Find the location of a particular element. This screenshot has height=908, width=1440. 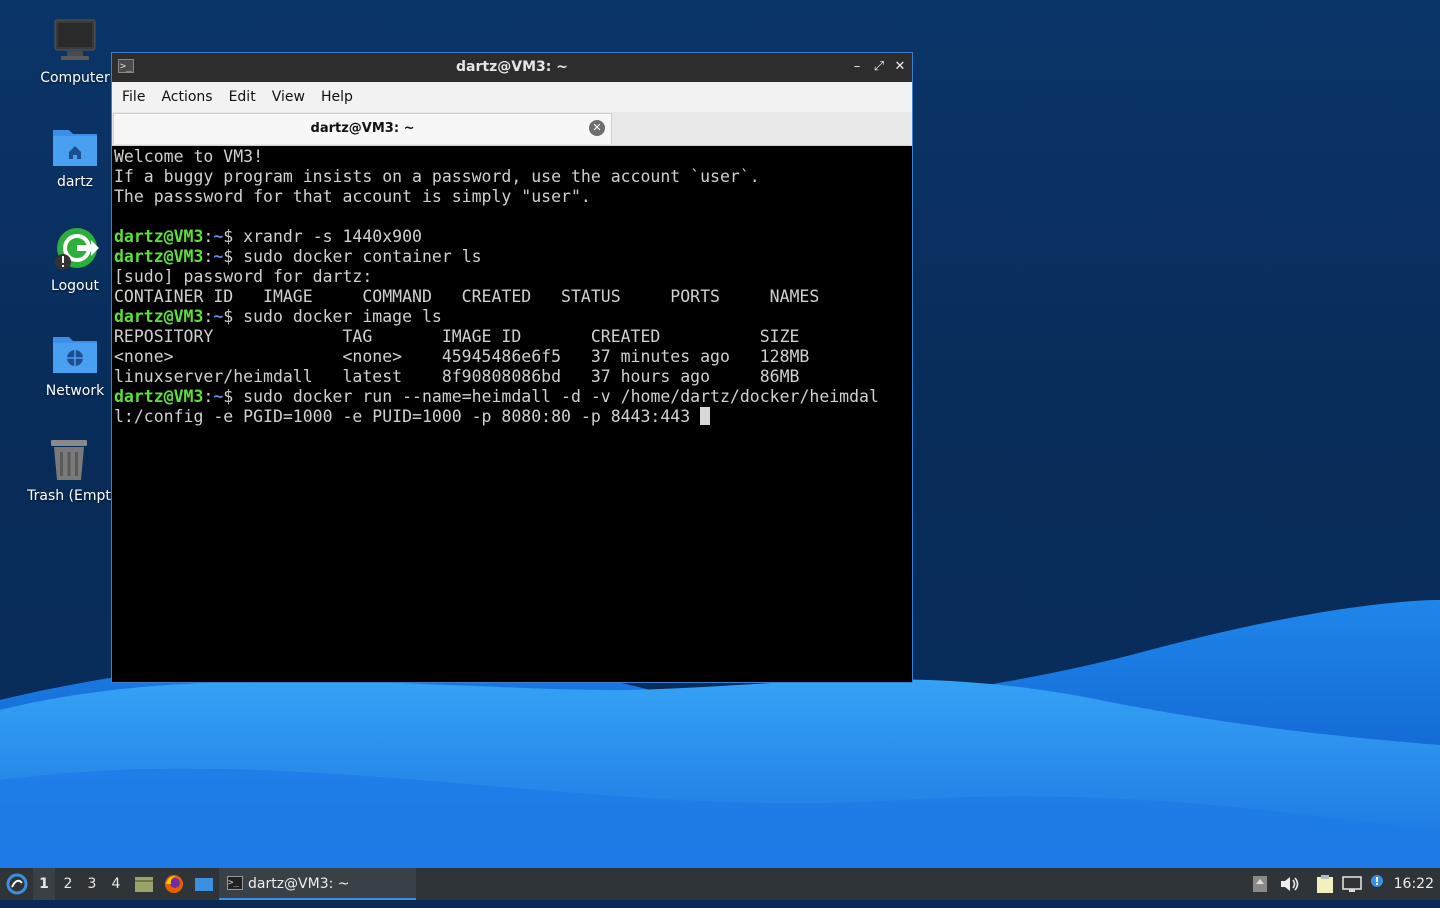

firefox-icon is located at coordinates (174, 884).